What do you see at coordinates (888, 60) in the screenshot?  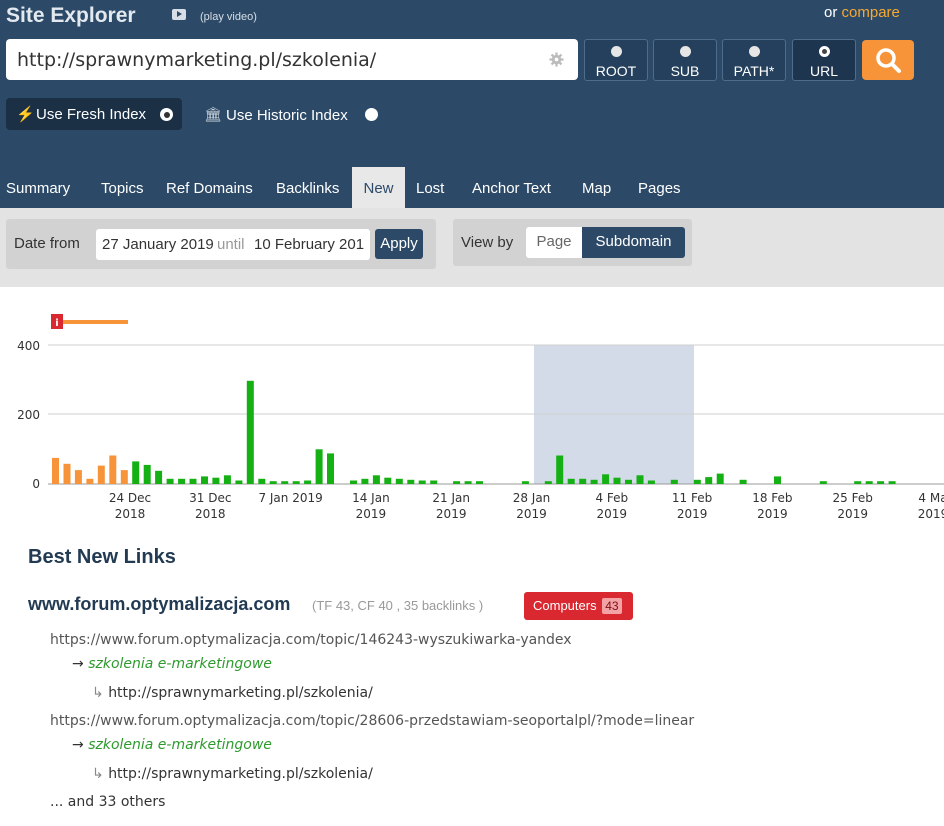 I see `search-button` at bounding box center [888, 60].